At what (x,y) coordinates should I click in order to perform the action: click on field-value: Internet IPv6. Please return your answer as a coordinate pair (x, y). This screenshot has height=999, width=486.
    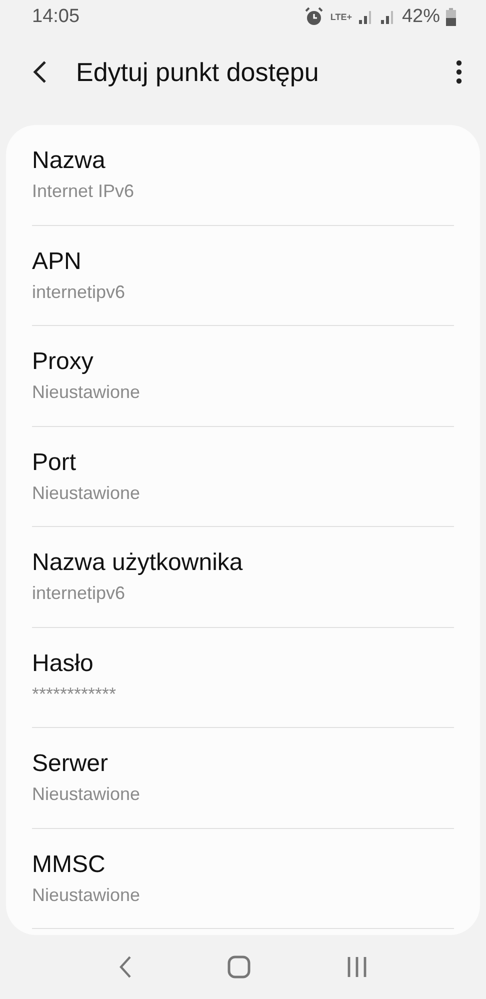
    Looking at the image, I should click on (83, 191).